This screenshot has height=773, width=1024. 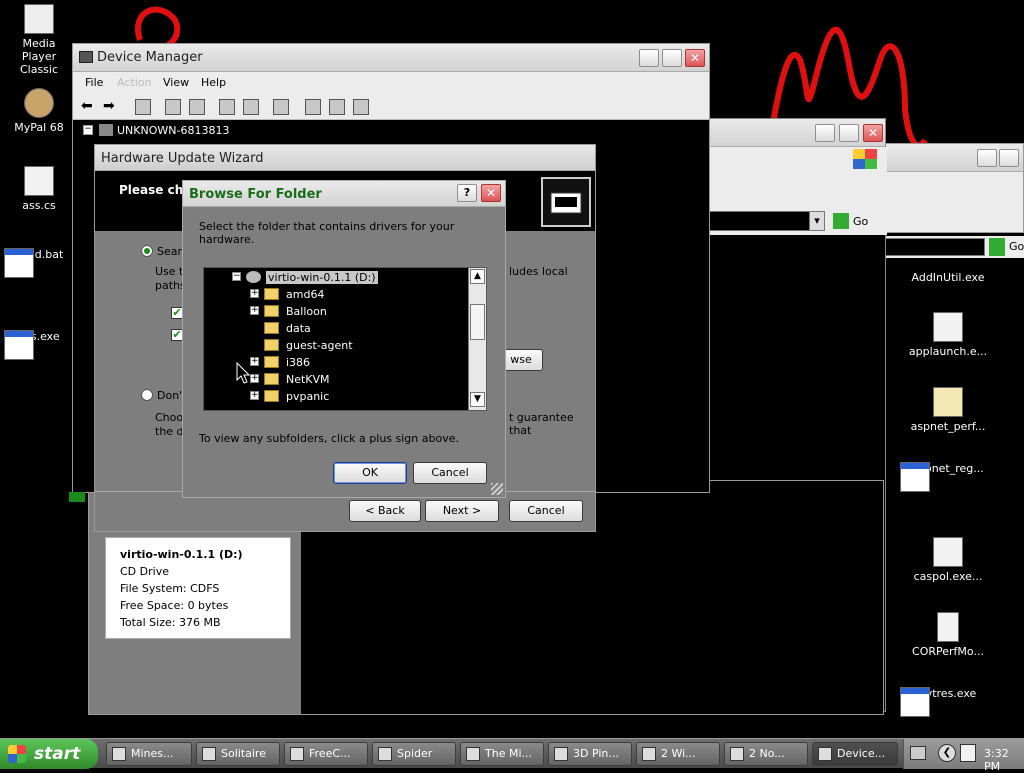 What do you see at coordinates (94, 82) in the screenshot?
I see `menu-file: File` at bounding box center [94, 82].